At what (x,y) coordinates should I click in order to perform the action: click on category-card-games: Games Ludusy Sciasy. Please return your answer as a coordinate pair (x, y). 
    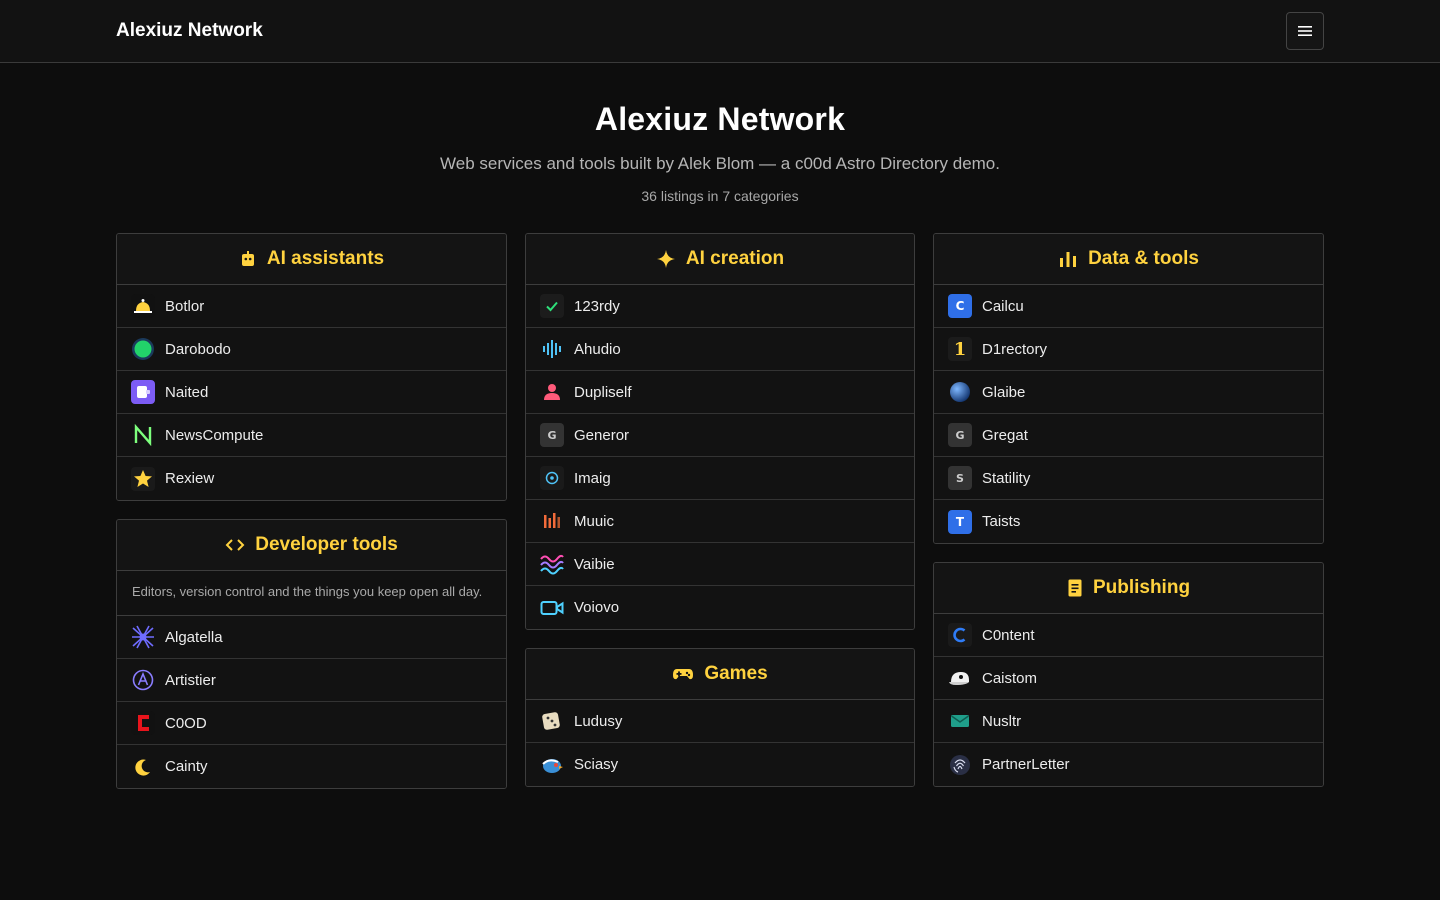
    Looking at the image, I should click on (720, 717).